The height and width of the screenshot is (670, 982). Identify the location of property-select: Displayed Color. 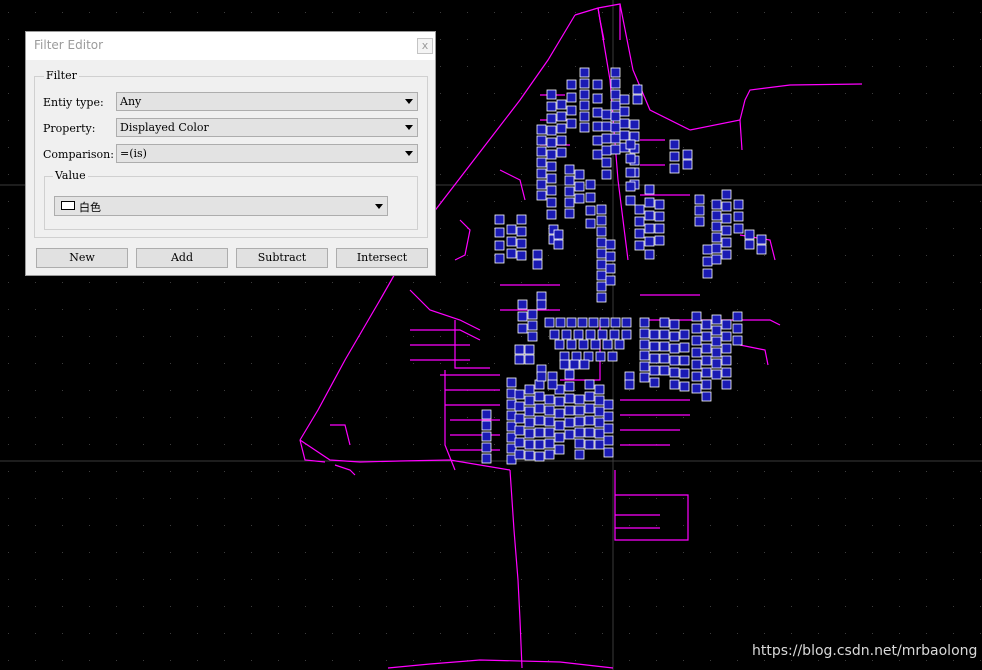
(267, 127).